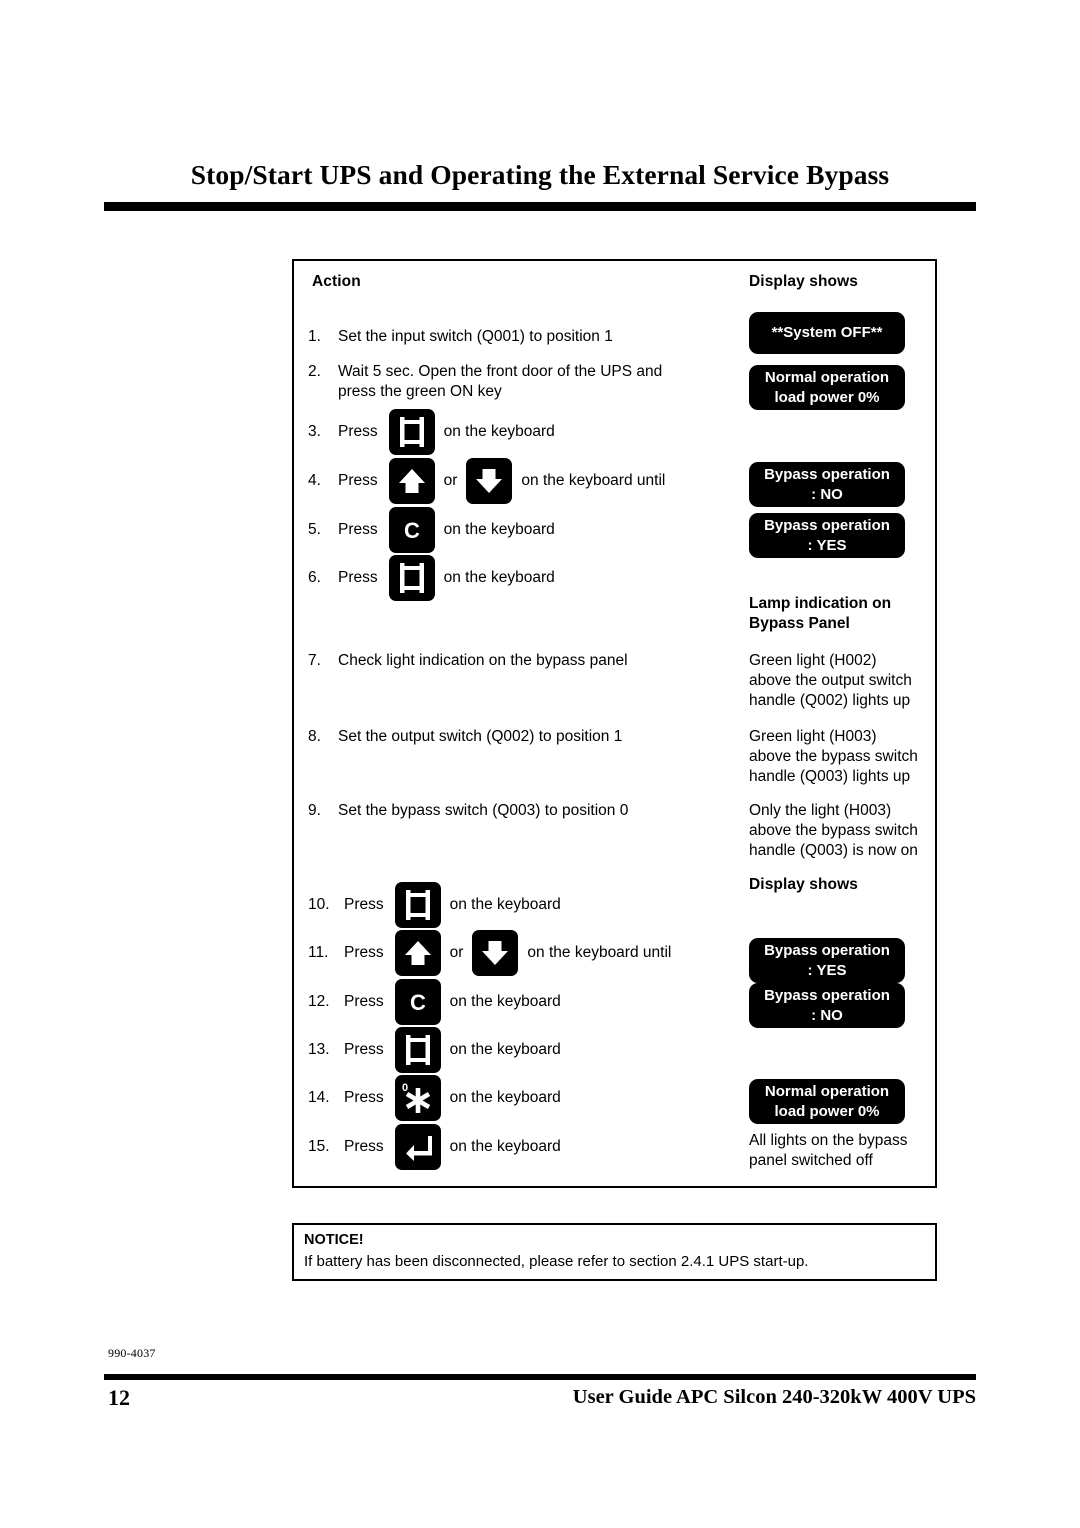  I want to click on step-number: 8., so click(314, 736).